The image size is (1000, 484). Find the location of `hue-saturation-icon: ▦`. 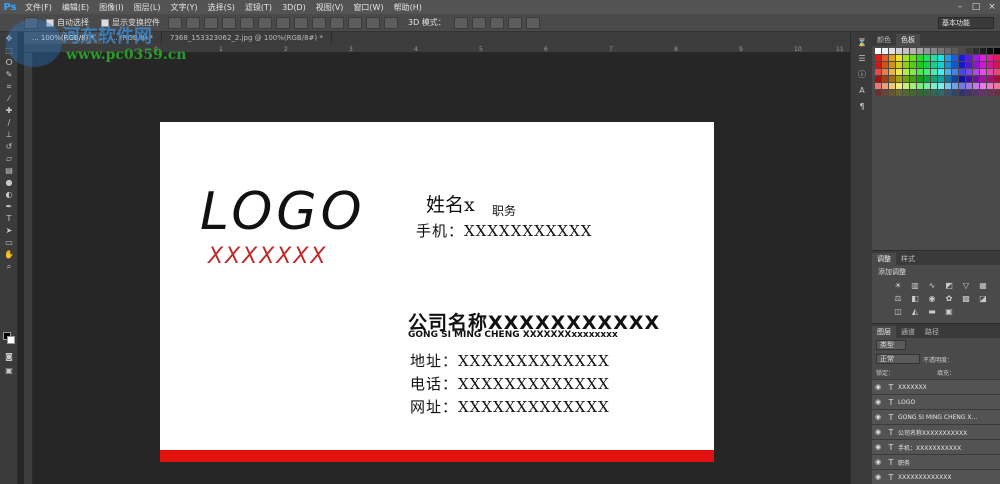

hue-saturation-icon: ▦ is located at coordinates (983, 286).